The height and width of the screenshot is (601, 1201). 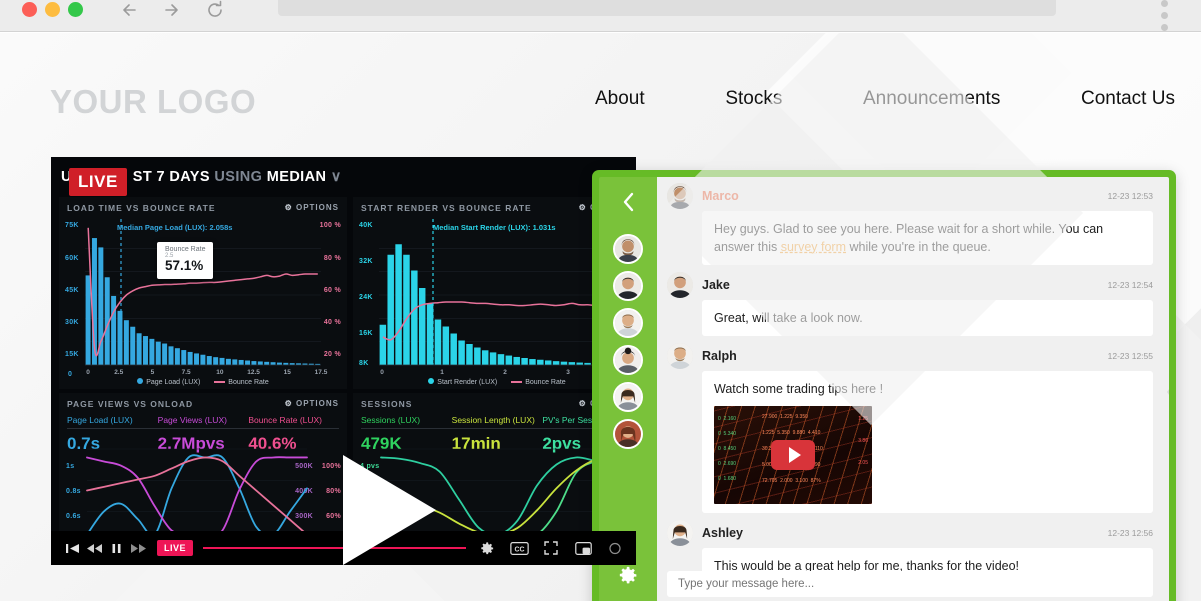 I want to click on close-window-button, so click(x=29, y=9).